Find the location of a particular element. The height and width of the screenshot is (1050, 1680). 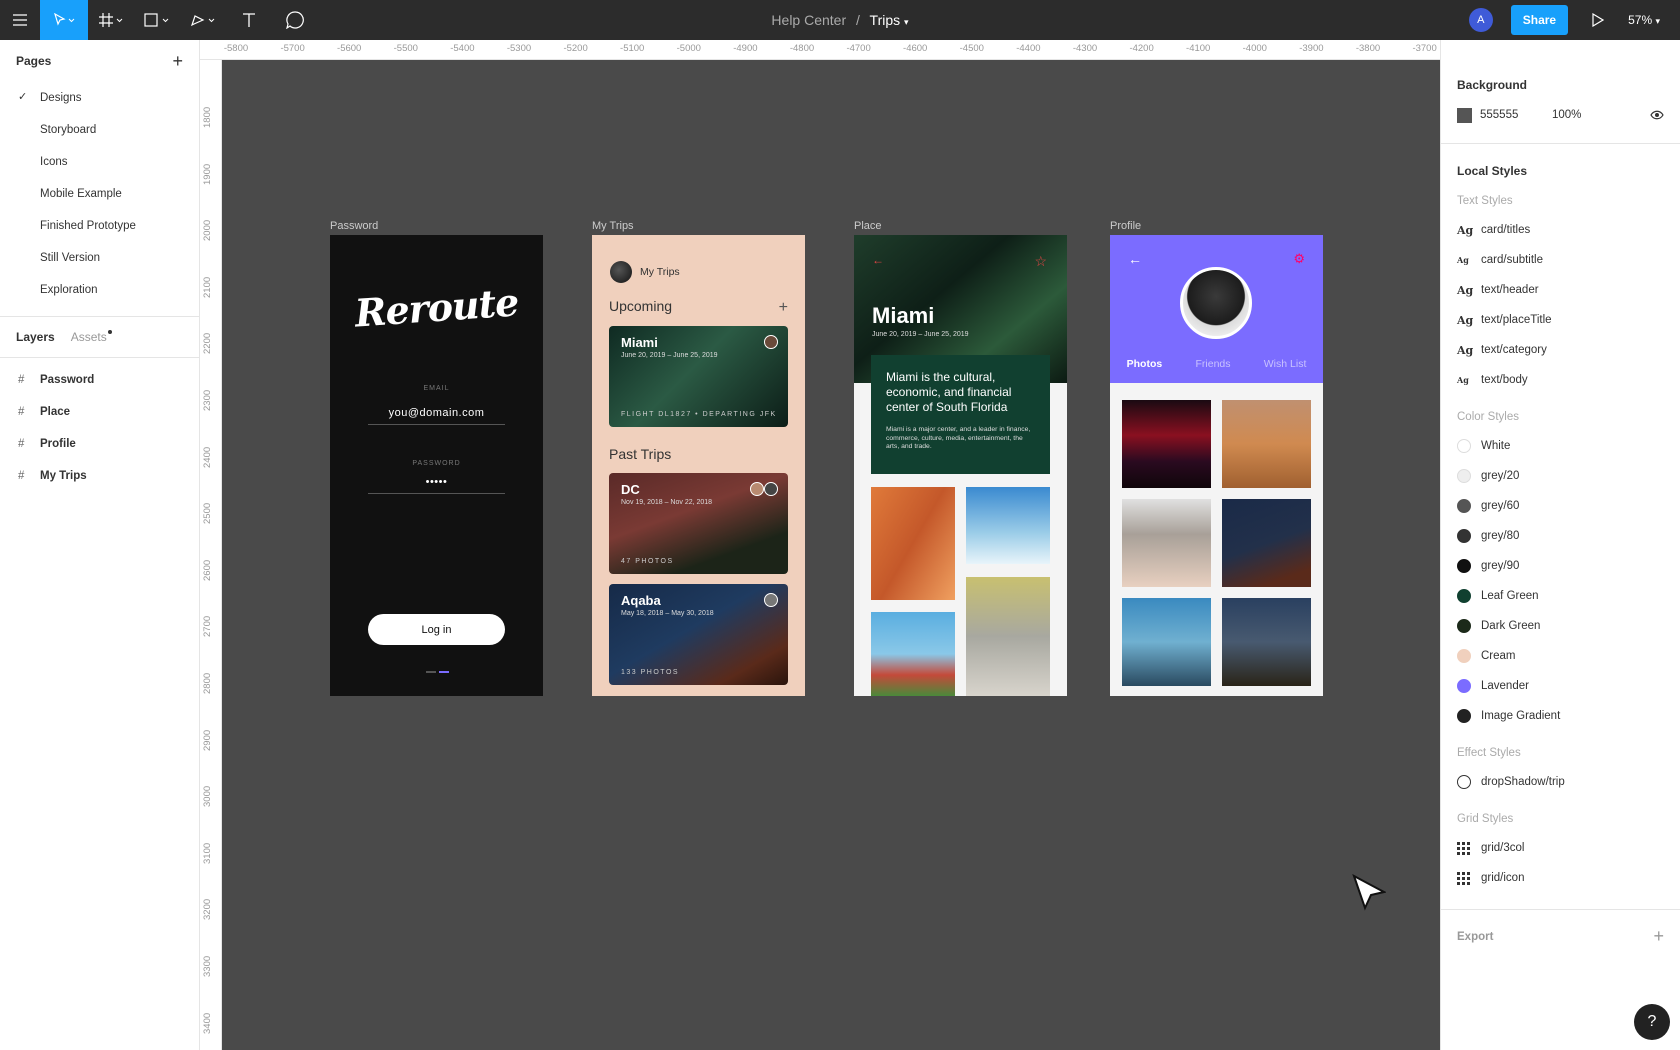

page-item-exploration: Exploration is located at coordinates (99, 290).